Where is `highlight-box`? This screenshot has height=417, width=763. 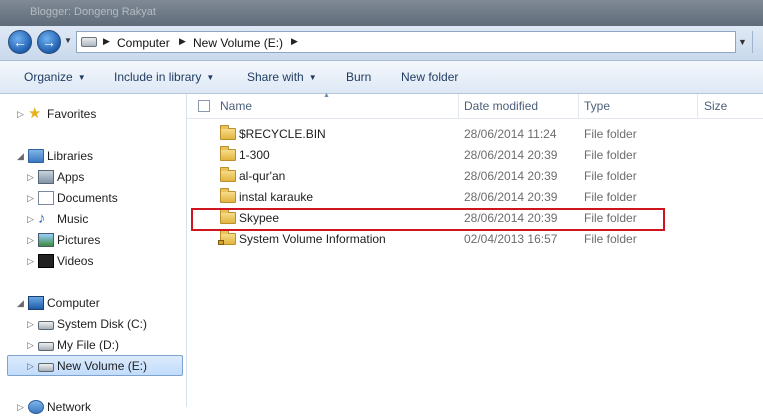 highlight-box is located at coordinates (428, 219).